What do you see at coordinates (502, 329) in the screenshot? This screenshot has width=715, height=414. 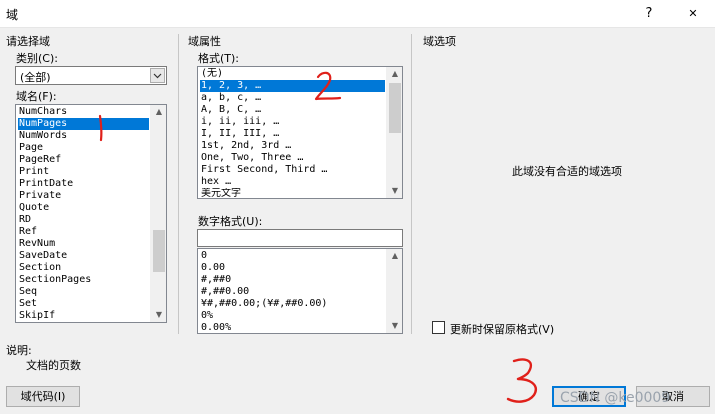 I see `preserve-format-label: 更新时保留原格式(V)` at bounding box center [502, 329].